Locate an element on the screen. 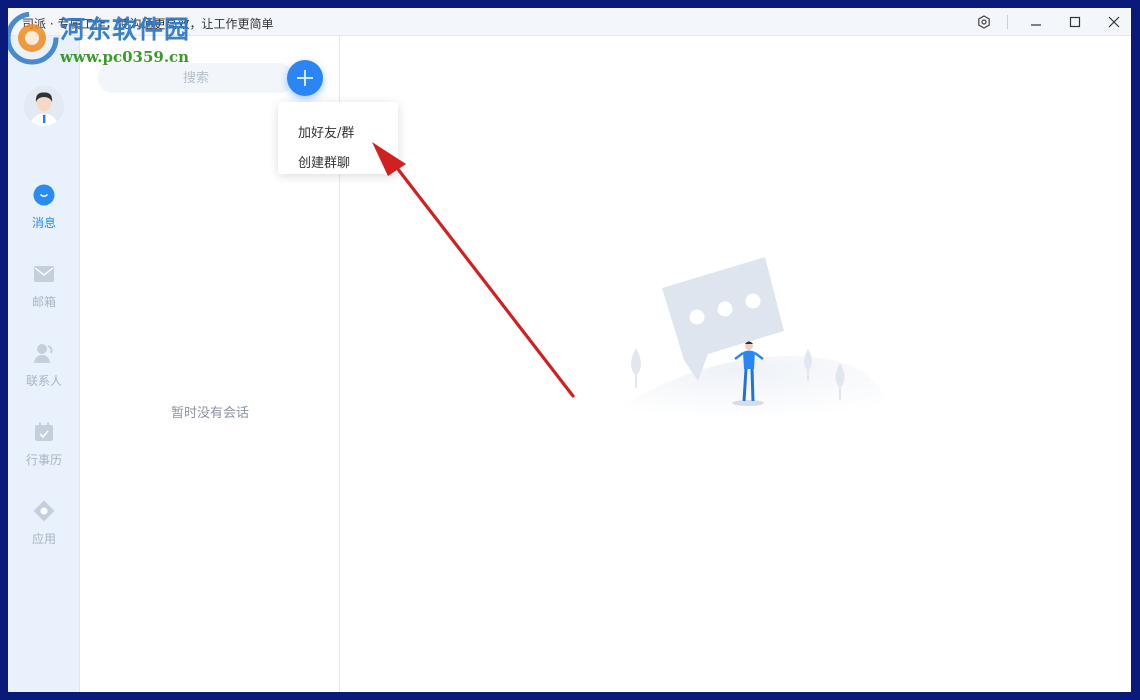  title-bar: 司派 · 专属工作，使沟通更高效，让工作更简单 is located at coordinates (569, 22).